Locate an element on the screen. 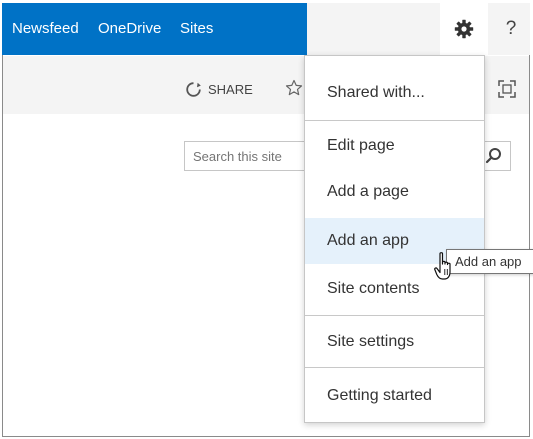  help-icon: ? is located at coordinates (511, 28).